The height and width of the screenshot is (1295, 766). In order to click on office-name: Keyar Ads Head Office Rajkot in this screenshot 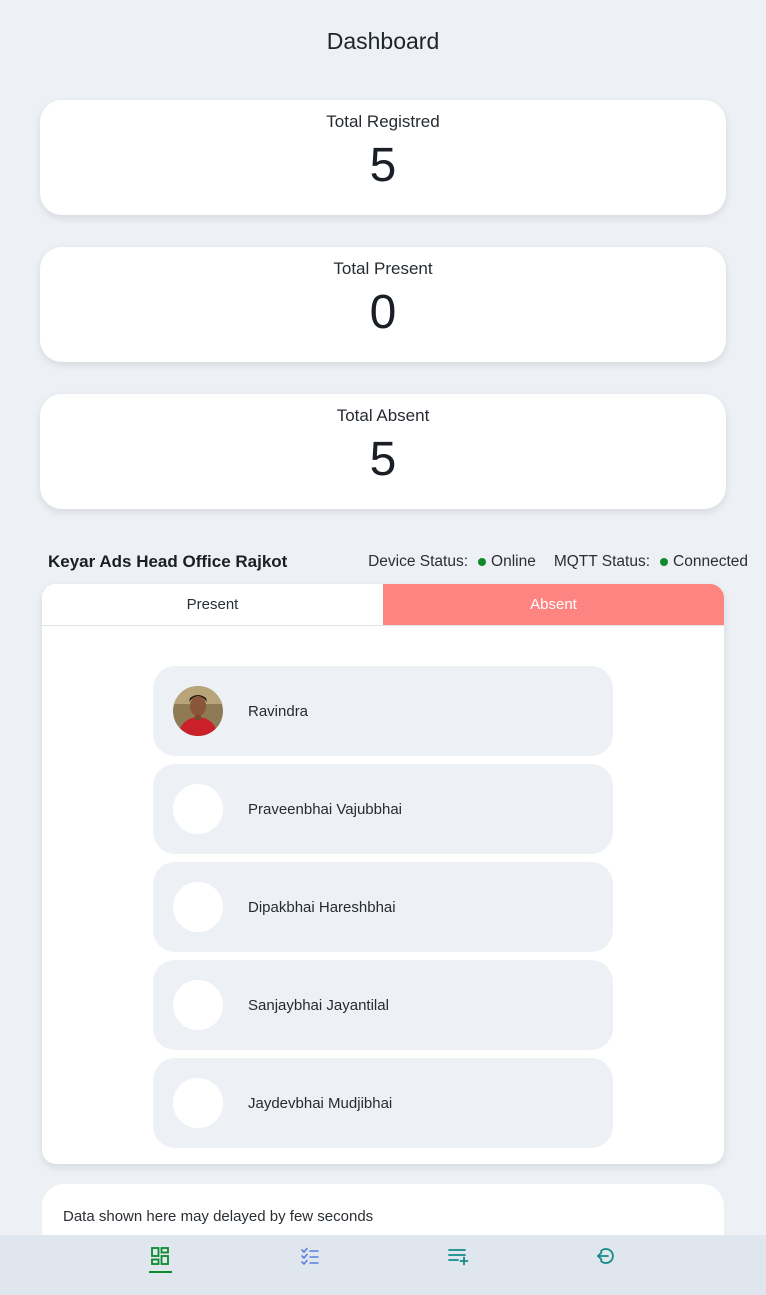, I will do `click(168, 561)`.